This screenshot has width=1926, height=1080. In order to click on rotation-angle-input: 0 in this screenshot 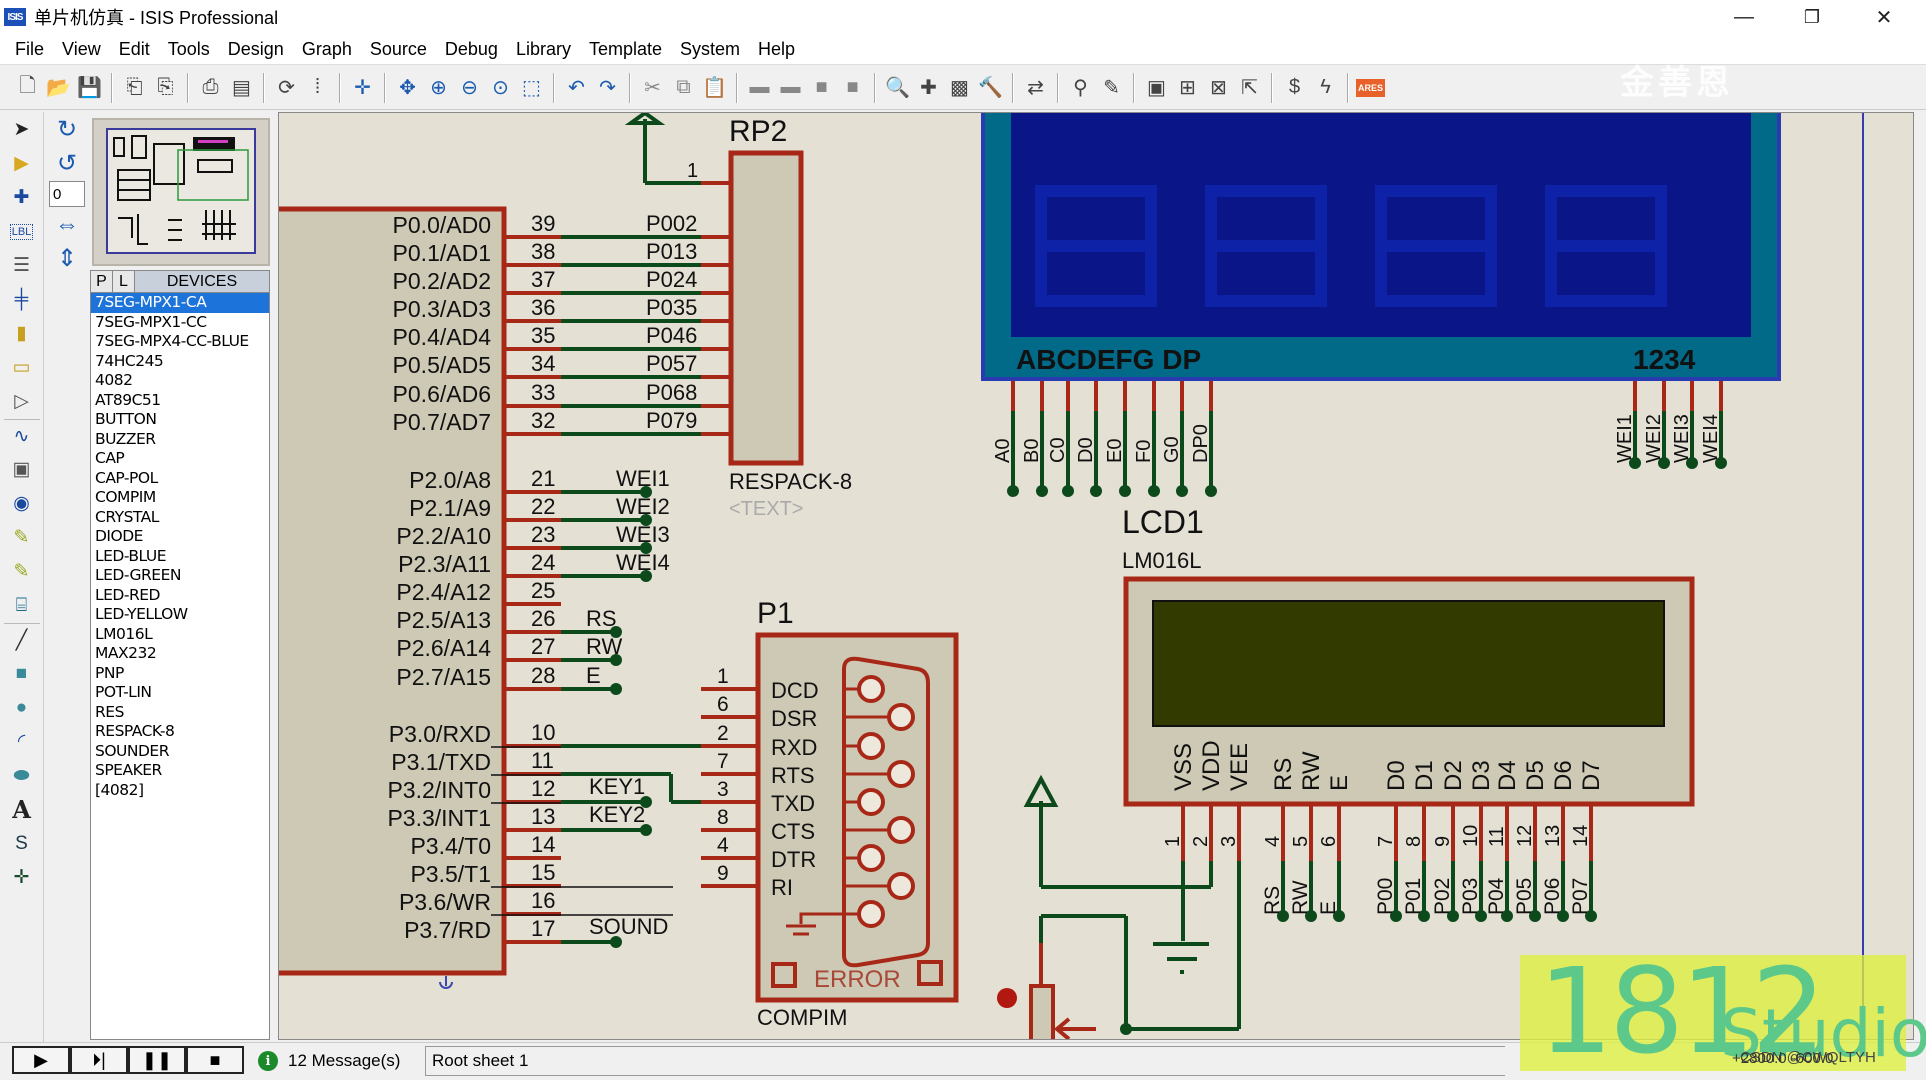, I will do `click(55, 194)`.